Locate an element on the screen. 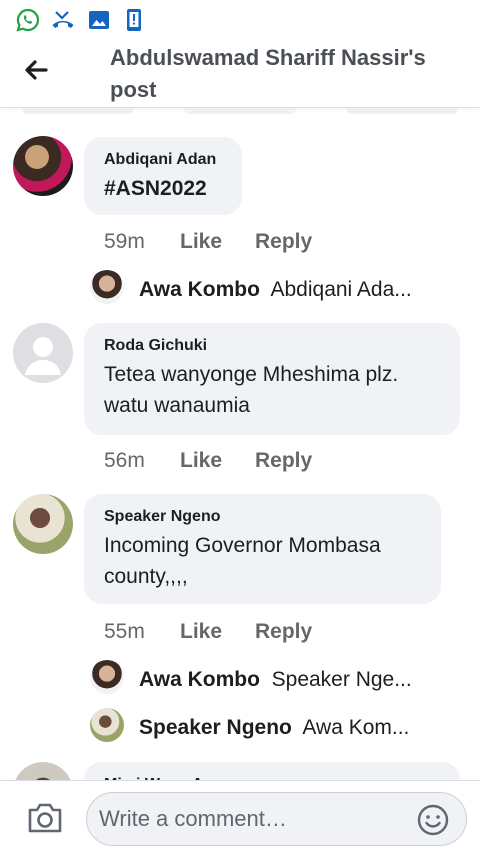 The image size is (480, 854). default-avatar is located at coordinates (43, 353).